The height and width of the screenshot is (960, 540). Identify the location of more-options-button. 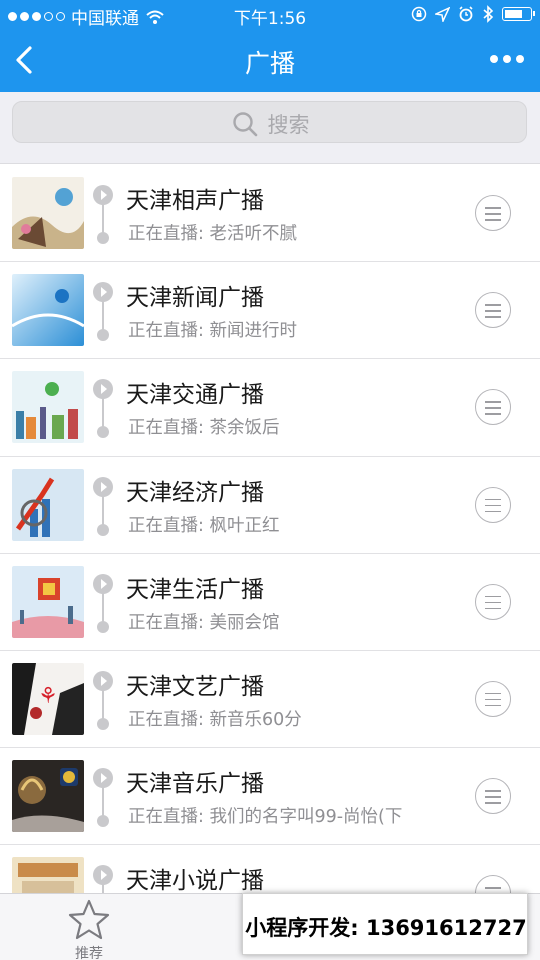
(507, 59).